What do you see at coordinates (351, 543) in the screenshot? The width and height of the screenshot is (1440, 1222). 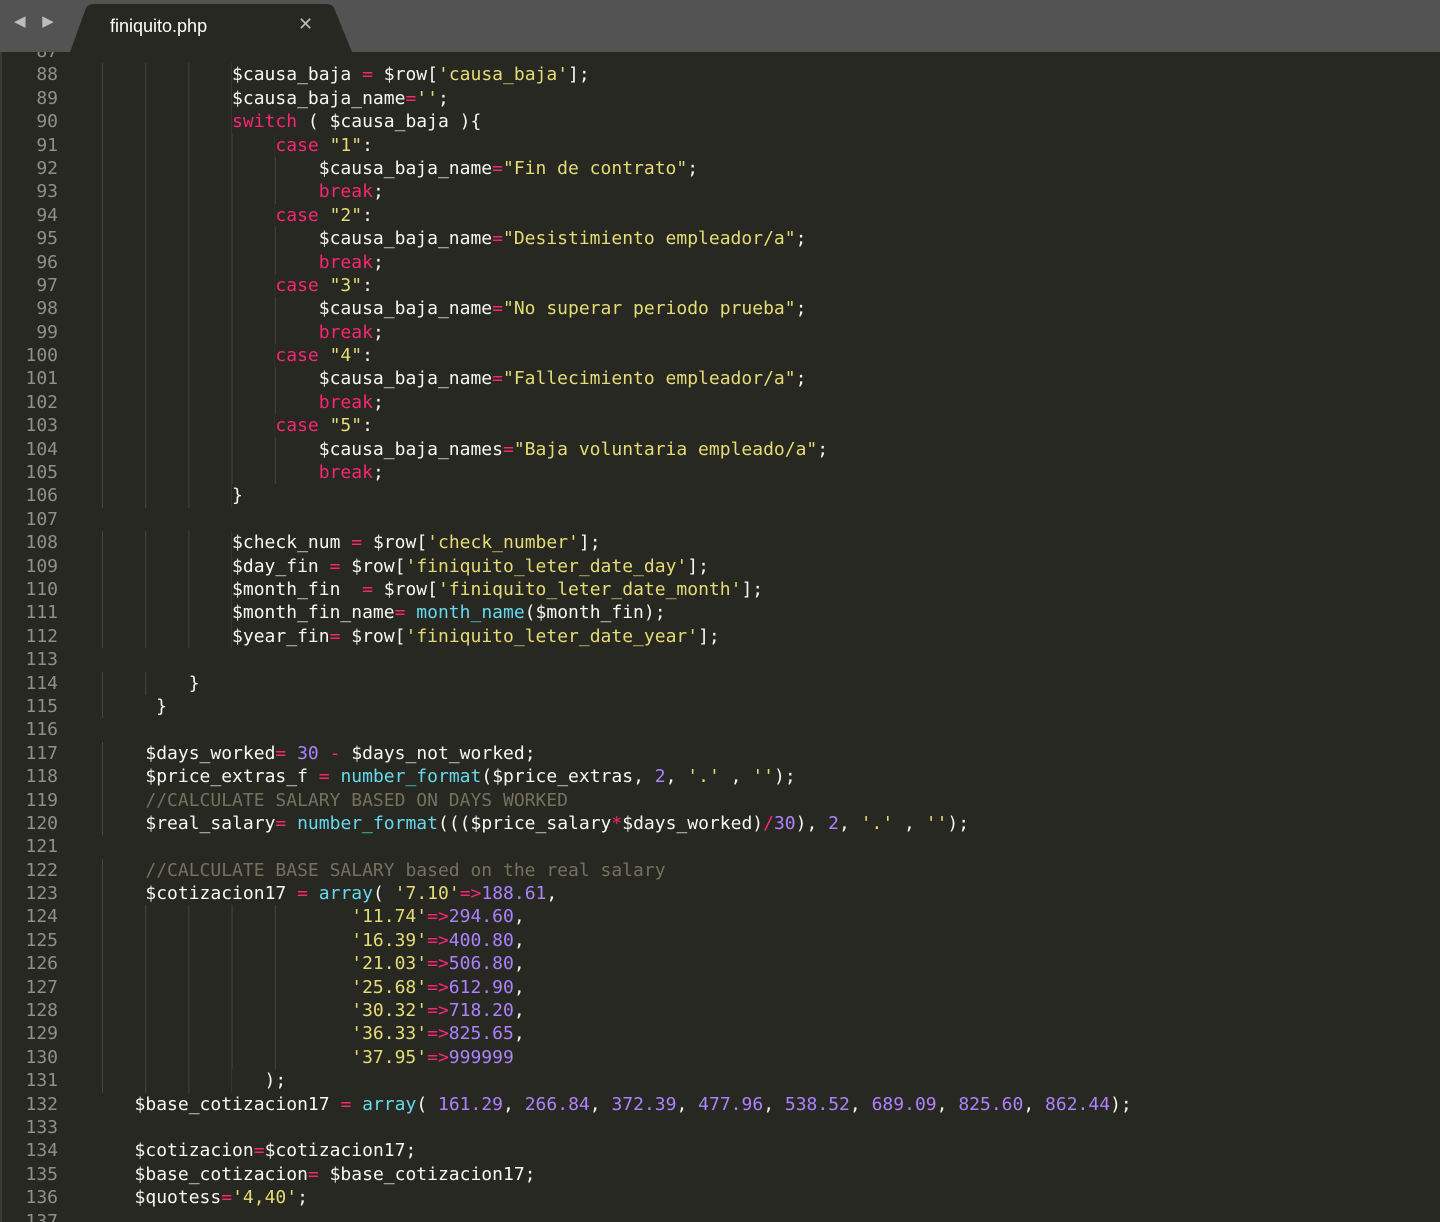 I see `line-source: $check_num = $row['check_number'];` at bounding box center [351, 543].